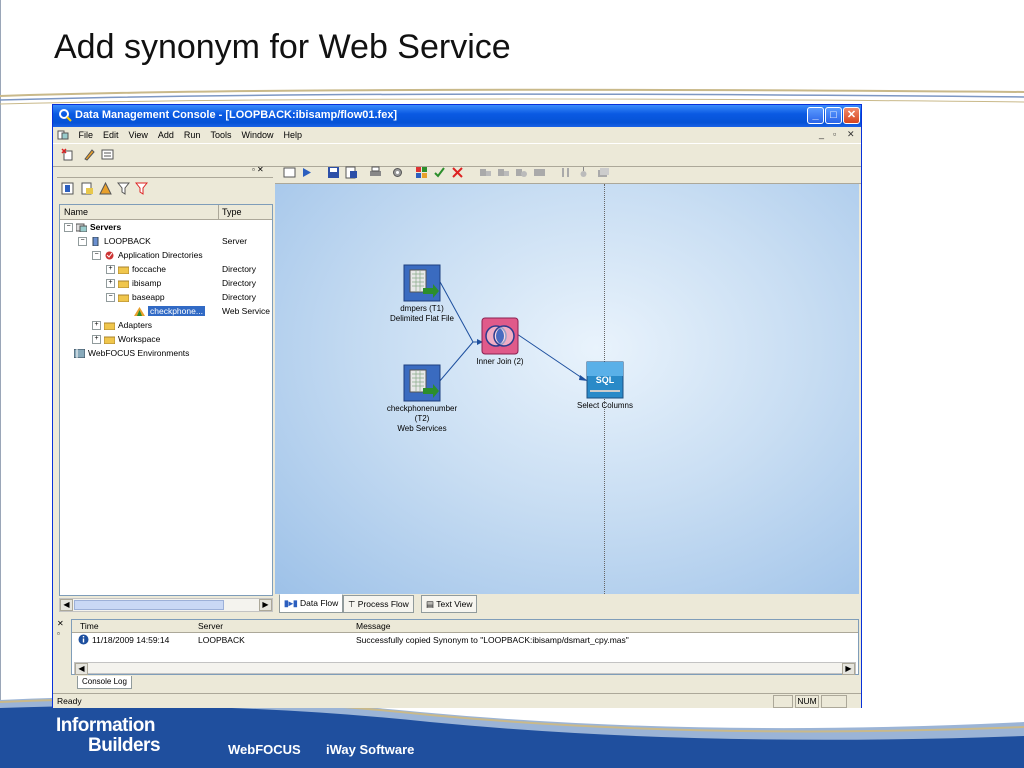 The width and height of the screenshot is (1024, 768). Describe the element at coordinates (210, 626) in the screenshot. I see `column-server: Server` at that location.